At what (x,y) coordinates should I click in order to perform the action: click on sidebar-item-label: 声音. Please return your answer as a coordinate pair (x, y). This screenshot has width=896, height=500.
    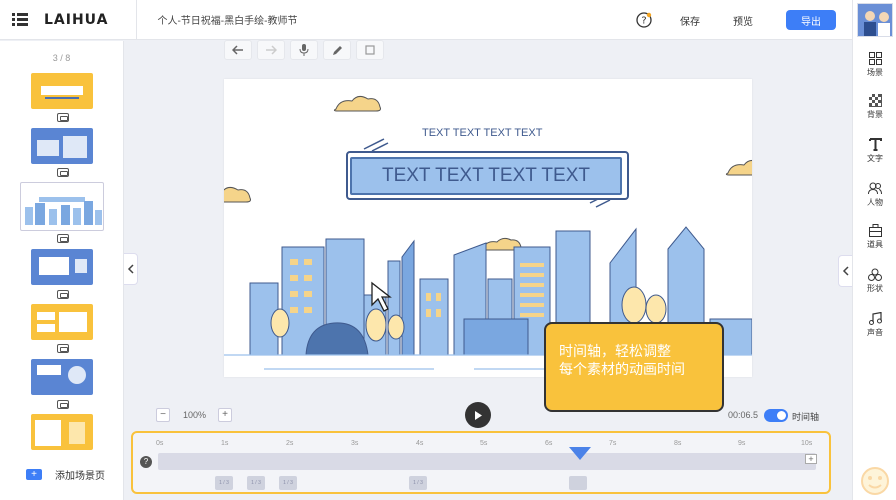
    Looking at the image, I should click on (875, 332).